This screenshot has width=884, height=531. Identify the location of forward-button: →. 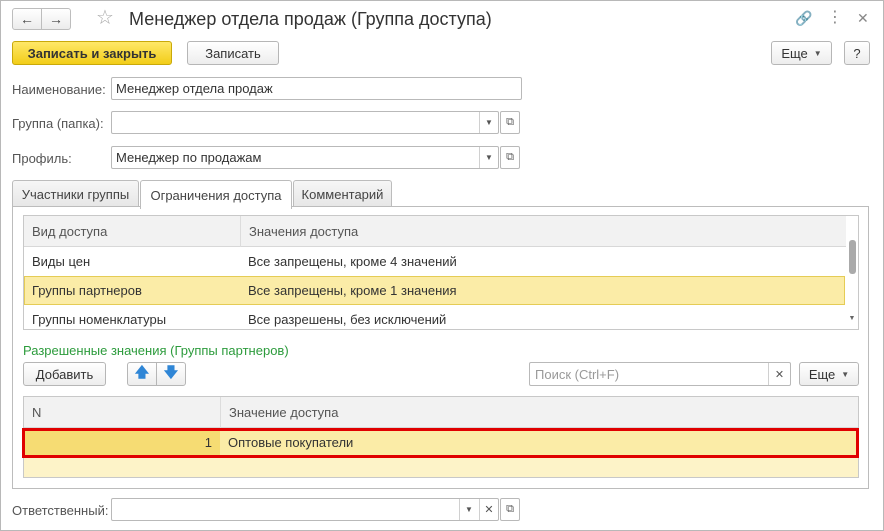
(56, 19).